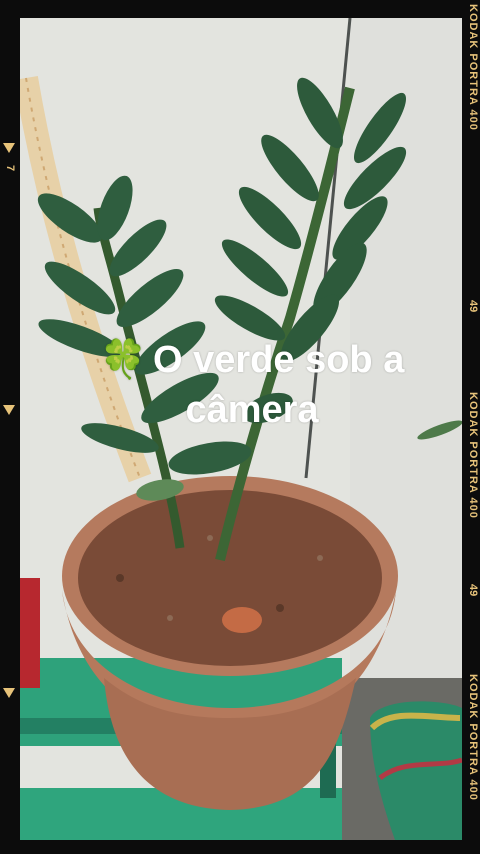  What do you see at coordinates (10, 168) in the screenshot?
I see `film-left-number: 7` at bounding box center [10, 168].